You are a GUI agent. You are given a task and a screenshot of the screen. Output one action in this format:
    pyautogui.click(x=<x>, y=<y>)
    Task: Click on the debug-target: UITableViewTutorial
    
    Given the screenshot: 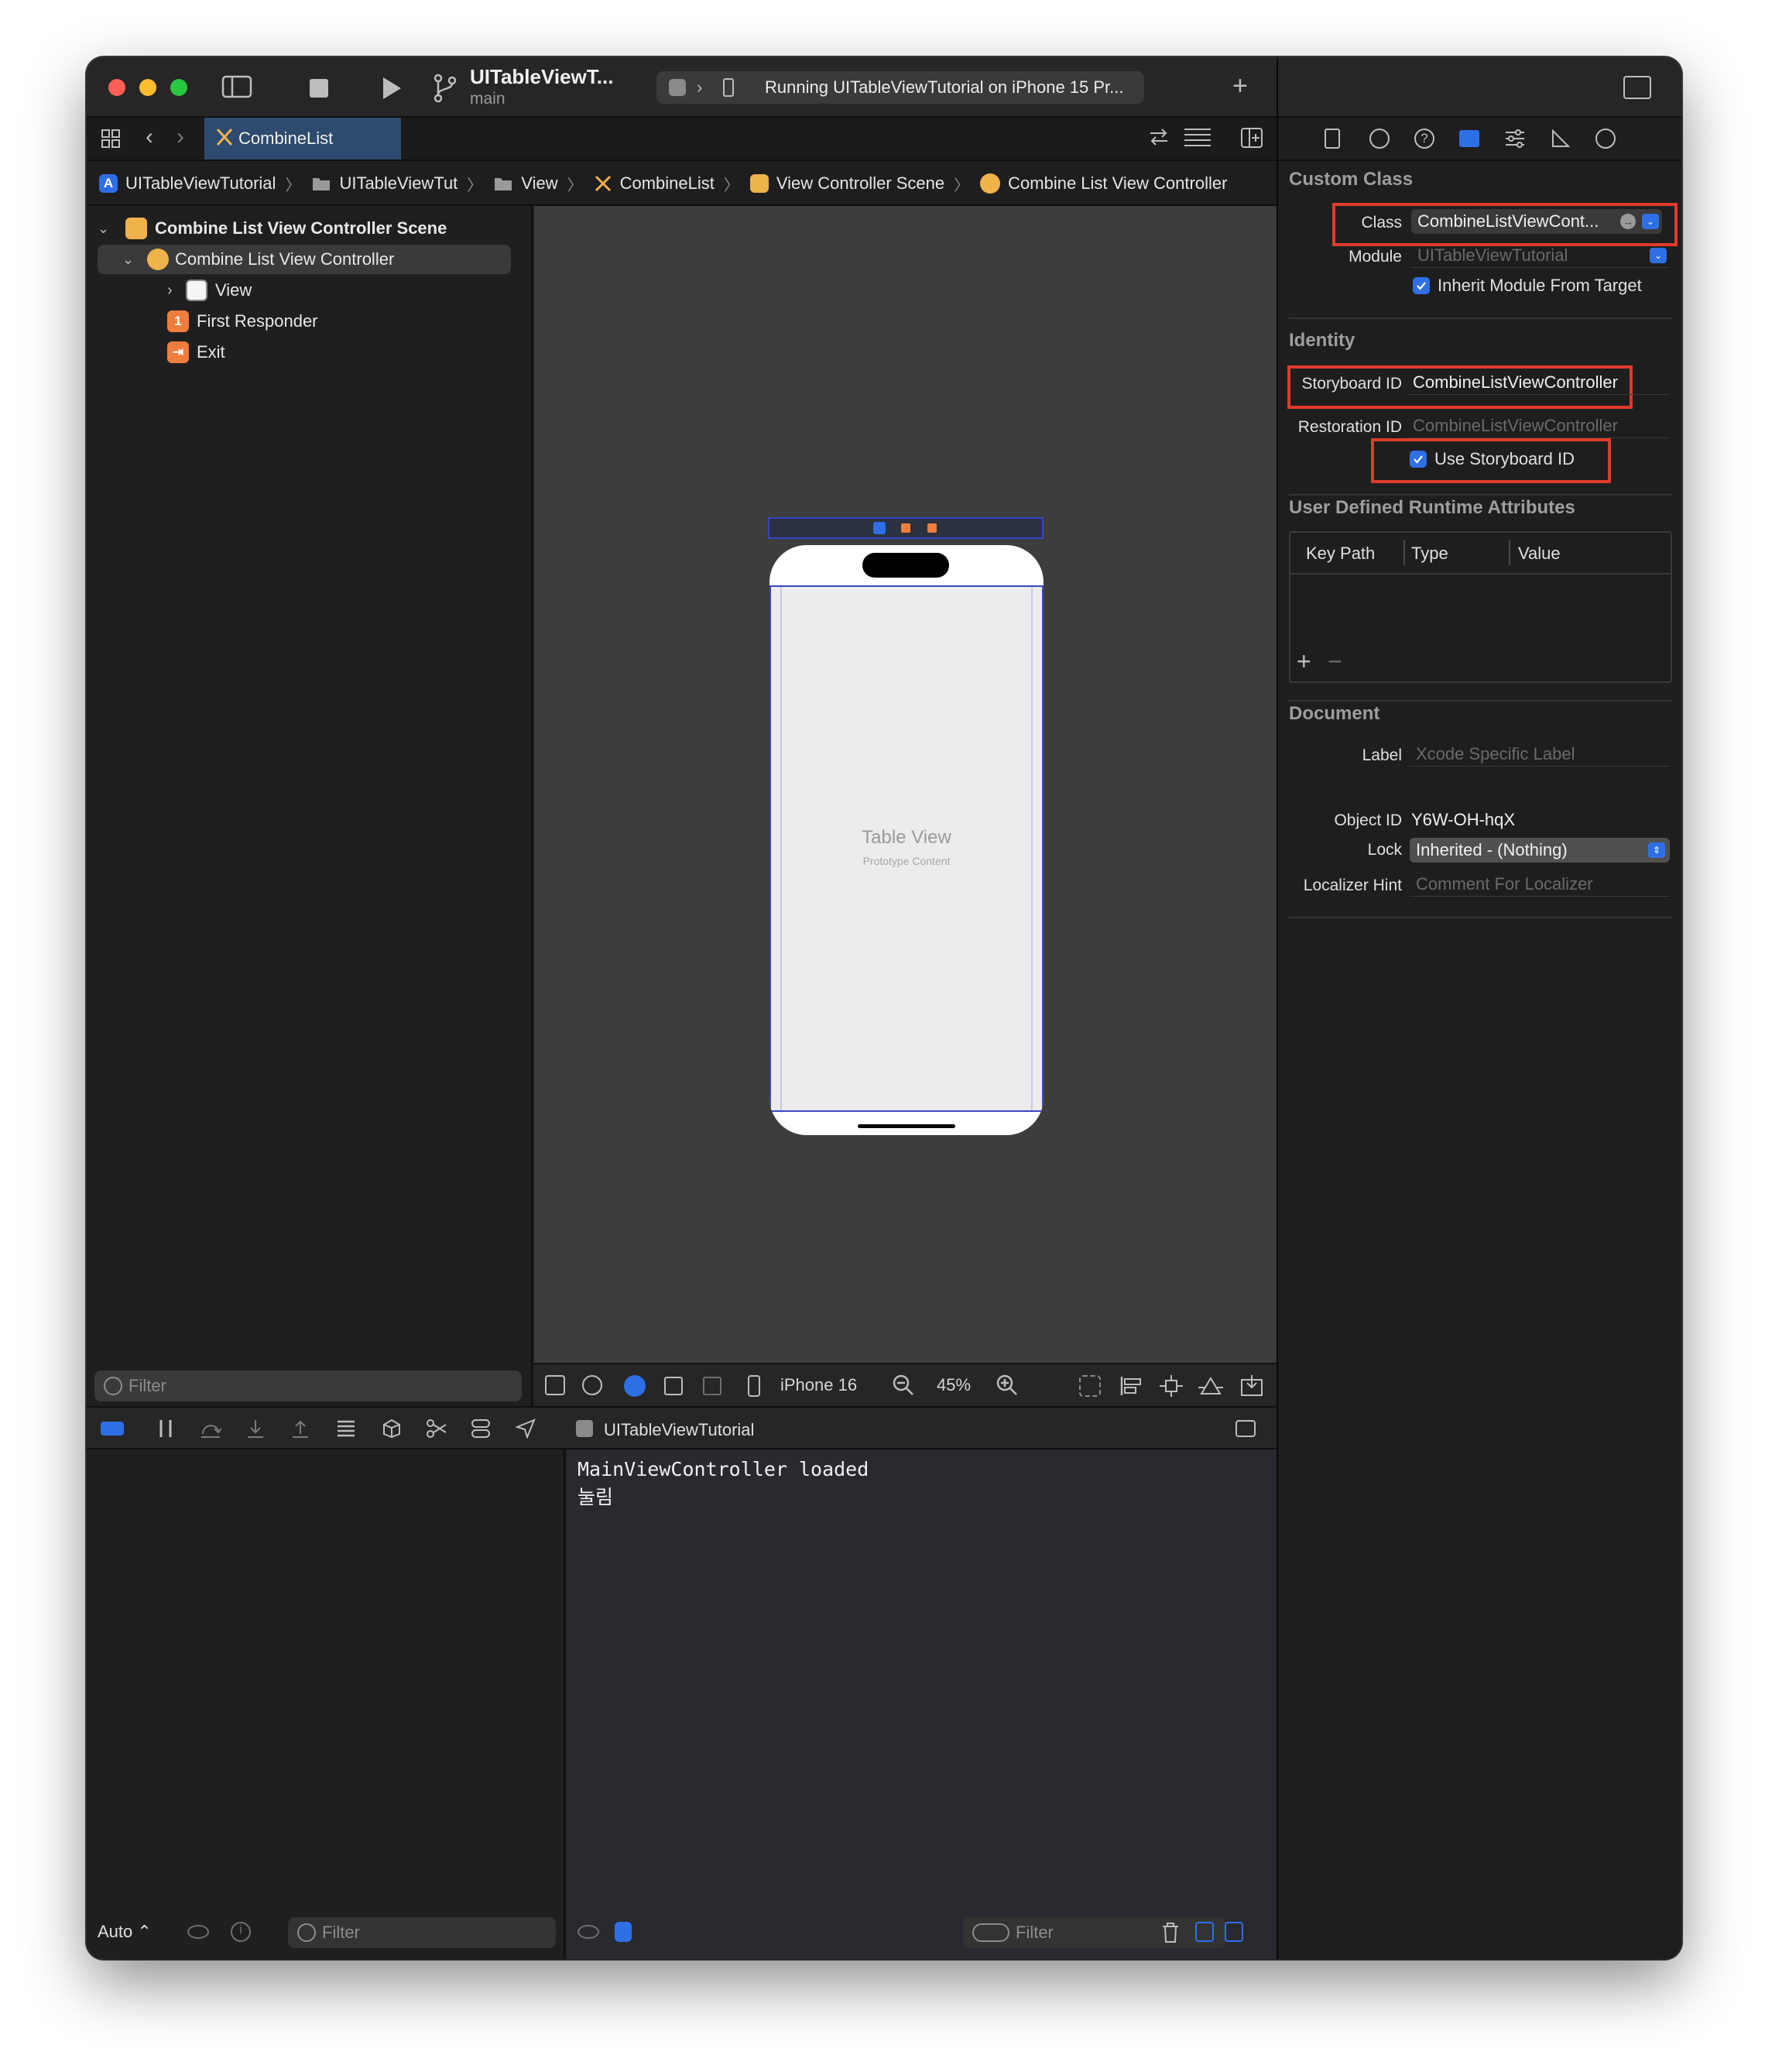 What is the action you would take?
    pyautogui.click(x=679, y=1430)
    